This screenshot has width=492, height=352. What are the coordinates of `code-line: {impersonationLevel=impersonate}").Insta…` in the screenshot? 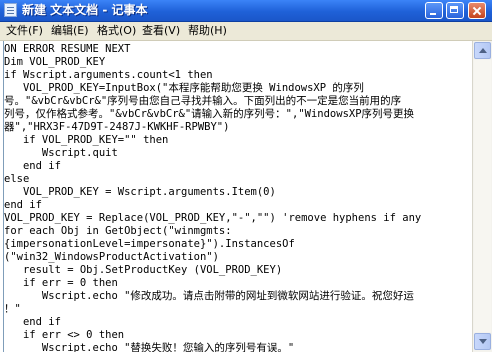 It's located at (149, 244).